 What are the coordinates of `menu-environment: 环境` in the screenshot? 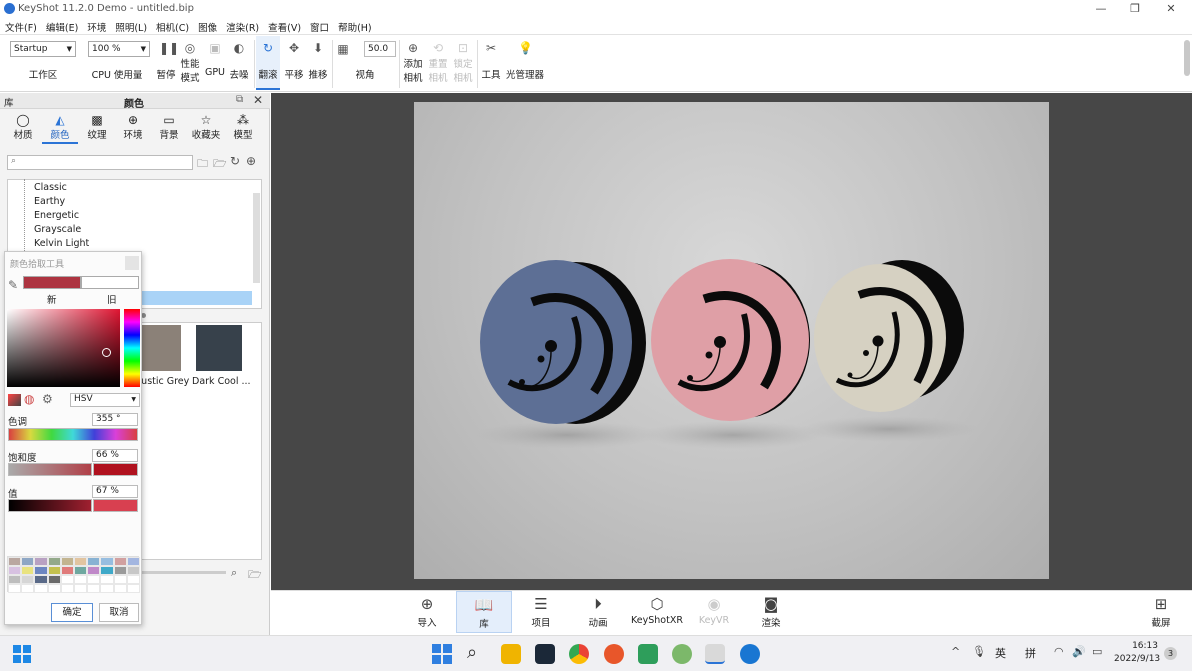 It's located at (96, 26).